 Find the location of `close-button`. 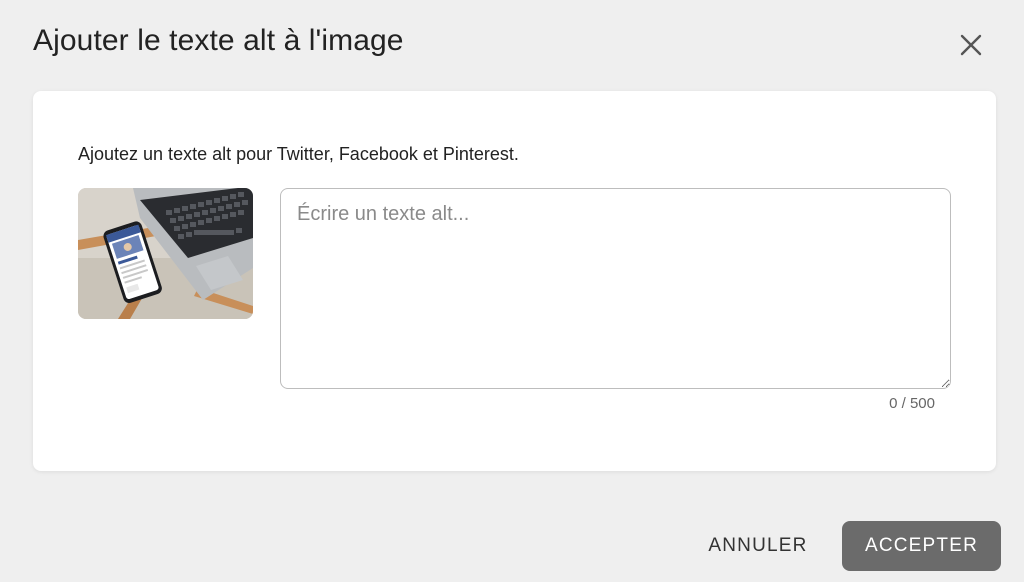

close-button is located at coordinates (971, 45).